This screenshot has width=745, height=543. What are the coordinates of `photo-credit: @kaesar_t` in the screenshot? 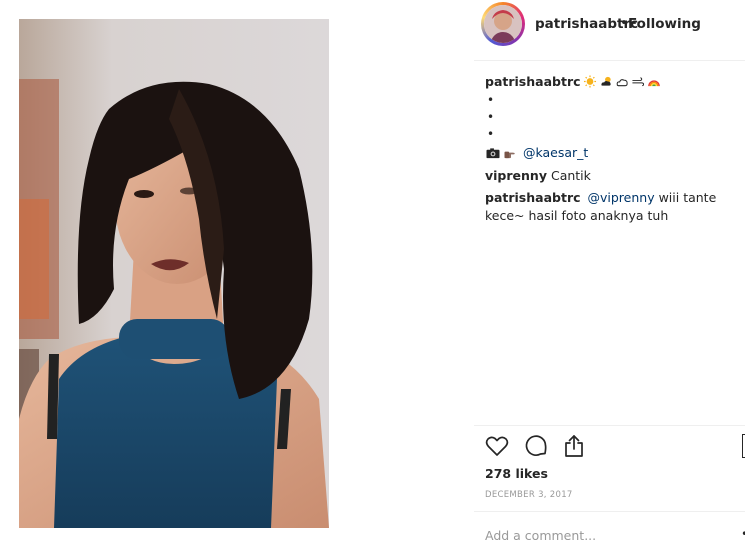 It's located at (614, 153).